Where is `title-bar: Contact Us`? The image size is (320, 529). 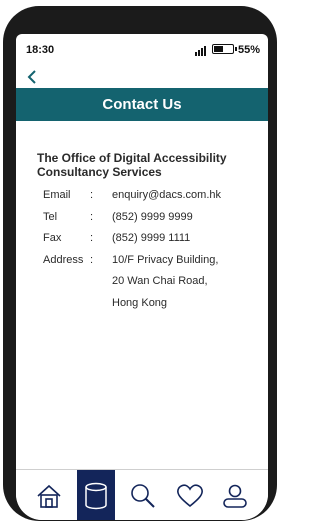
title-bar: Contact Us is located at coordinates (142, 104).